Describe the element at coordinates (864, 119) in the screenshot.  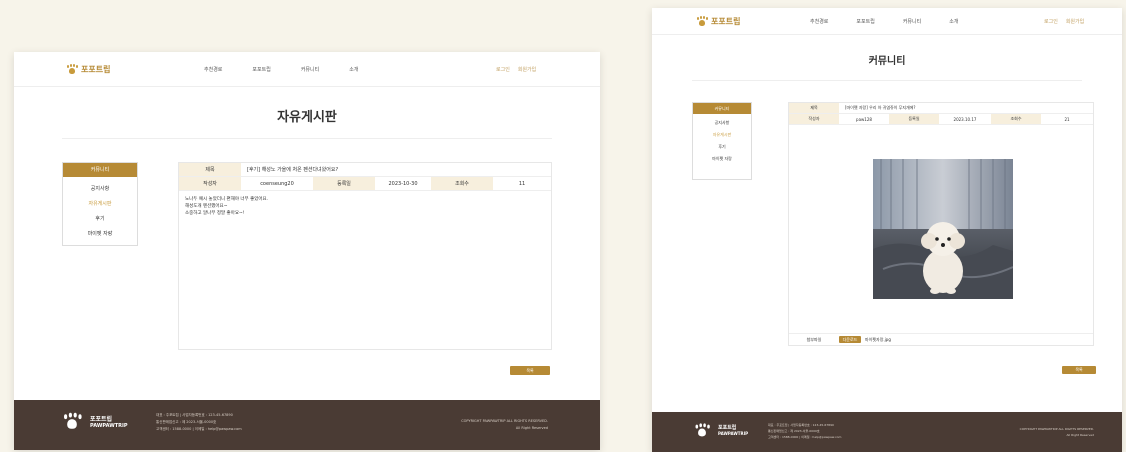
I see `post-author: paw128` at that location.